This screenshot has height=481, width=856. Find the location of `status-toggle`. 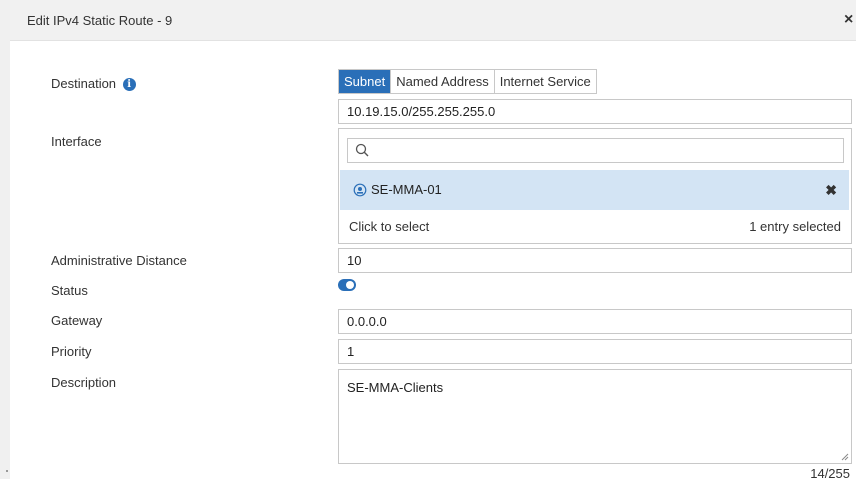

status-toggle is located at coordinates (347, 285).